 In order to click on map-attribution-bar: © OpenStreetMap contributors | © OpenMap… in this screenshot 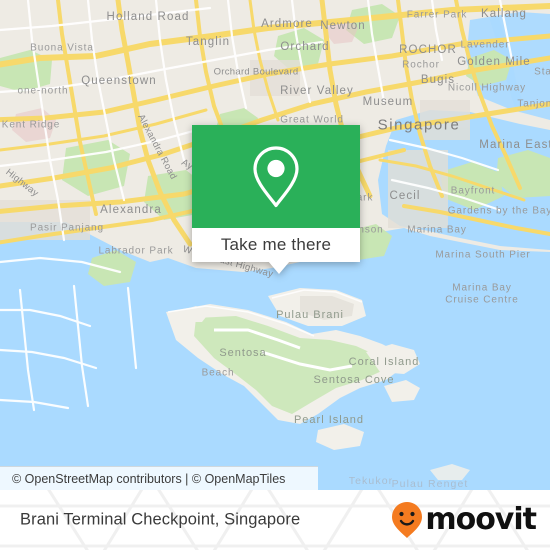, I will do `click(159, 478)`.